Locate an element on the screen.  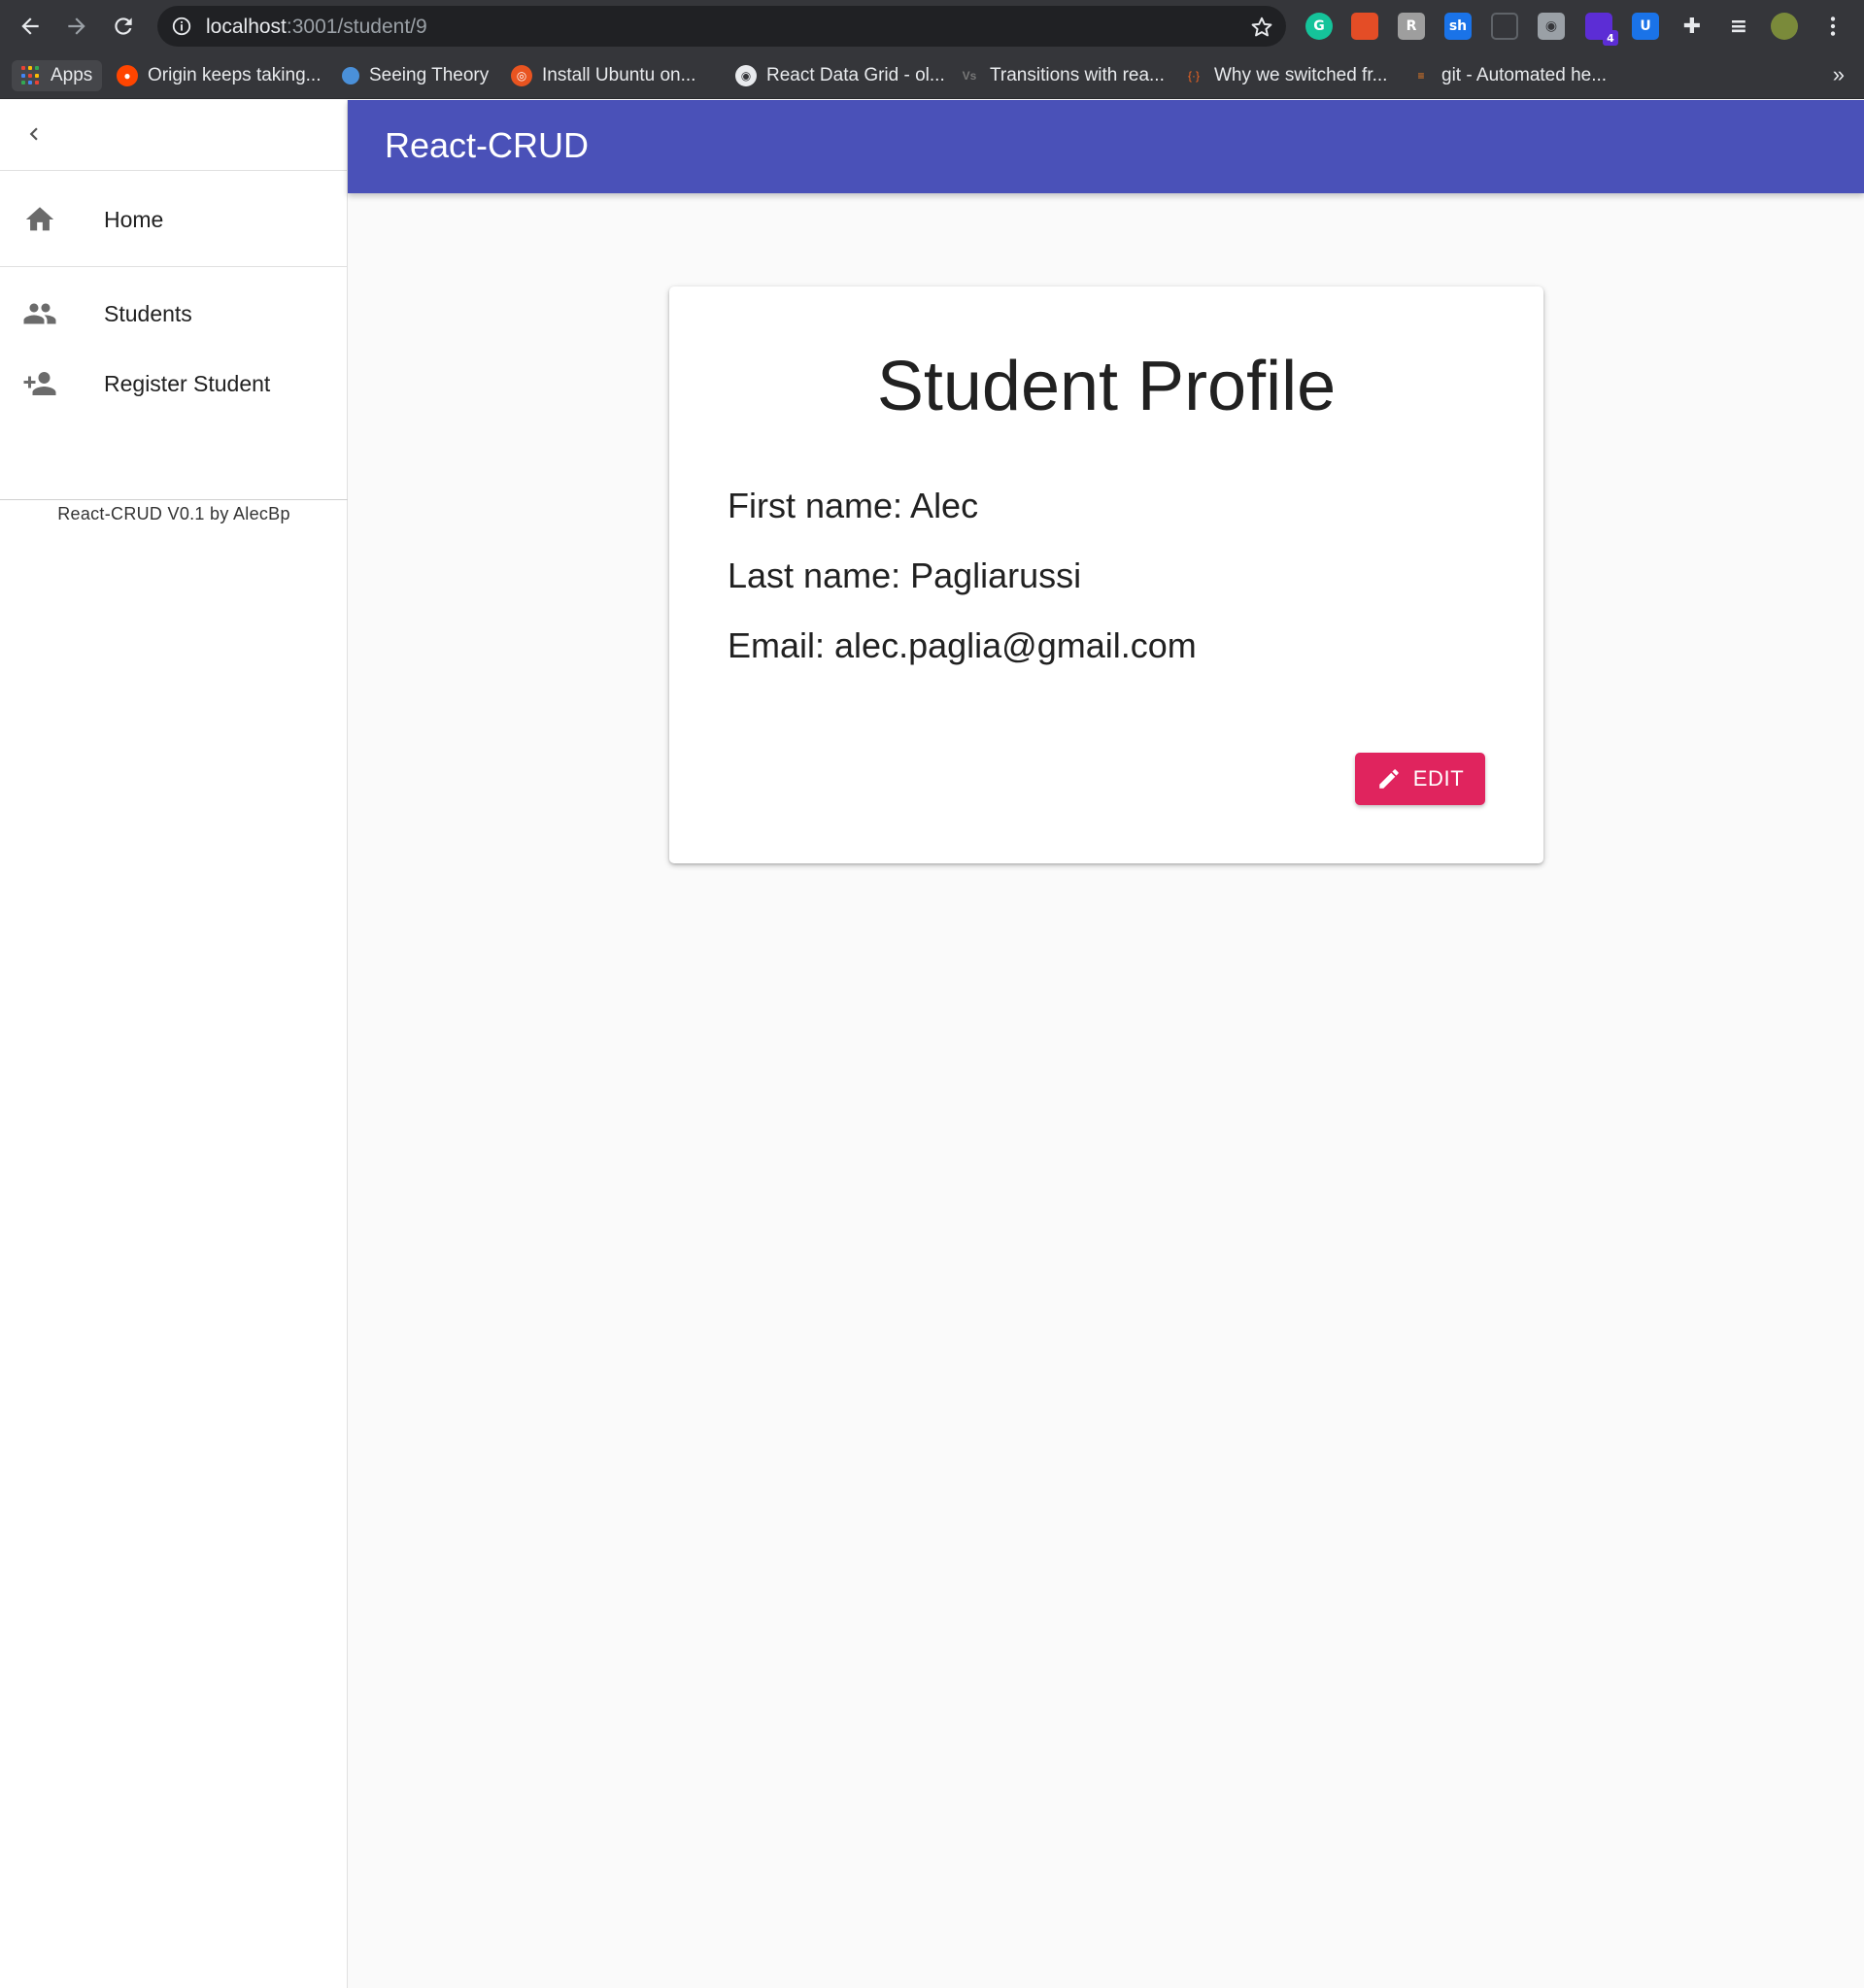
puzzle-icon: ✚ is located at coordinates (1692, 26).